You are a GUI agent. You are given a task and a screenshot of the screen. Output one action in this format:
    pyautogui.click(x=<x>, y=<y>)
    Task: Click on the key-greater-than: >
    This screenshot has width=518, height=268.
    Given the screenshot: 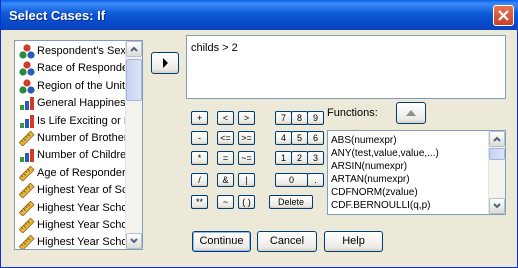 What is the action you would take?
    pyautogui.click(x=246, y=118)
    